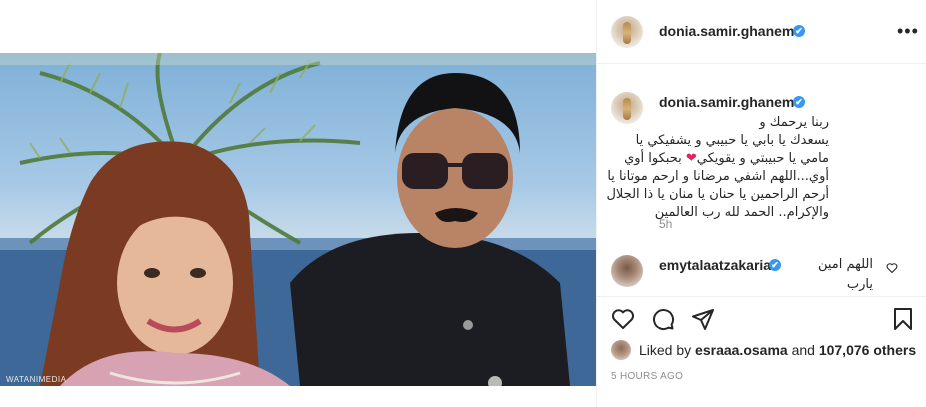 The height and width of the screenshot is (407, 926). Describe the element at coordinates (732, 140) in the screenshot. I see `caption-line: يسعدك يا بابي يا حبيبي و يشفيكي يا` at that location.